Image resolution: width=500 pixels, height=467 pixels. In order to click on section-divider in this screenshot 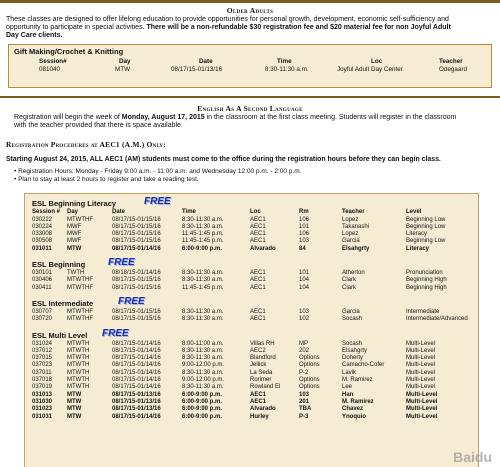, I will do `click(250, 97)`.